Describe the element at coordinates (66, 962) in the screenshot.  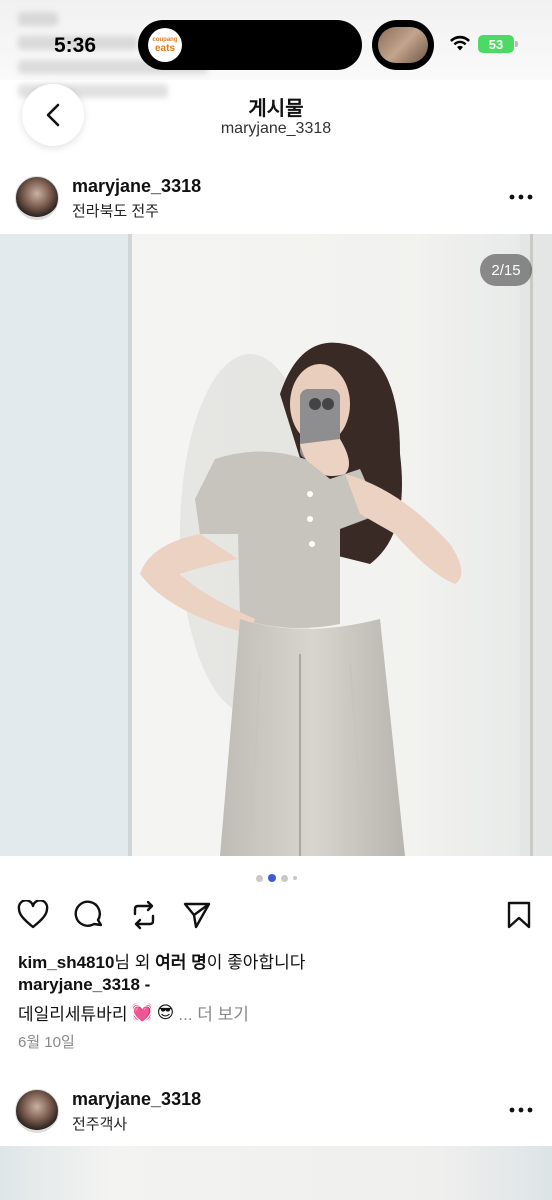
I see `likes-user: kim_sh4810` at that location.